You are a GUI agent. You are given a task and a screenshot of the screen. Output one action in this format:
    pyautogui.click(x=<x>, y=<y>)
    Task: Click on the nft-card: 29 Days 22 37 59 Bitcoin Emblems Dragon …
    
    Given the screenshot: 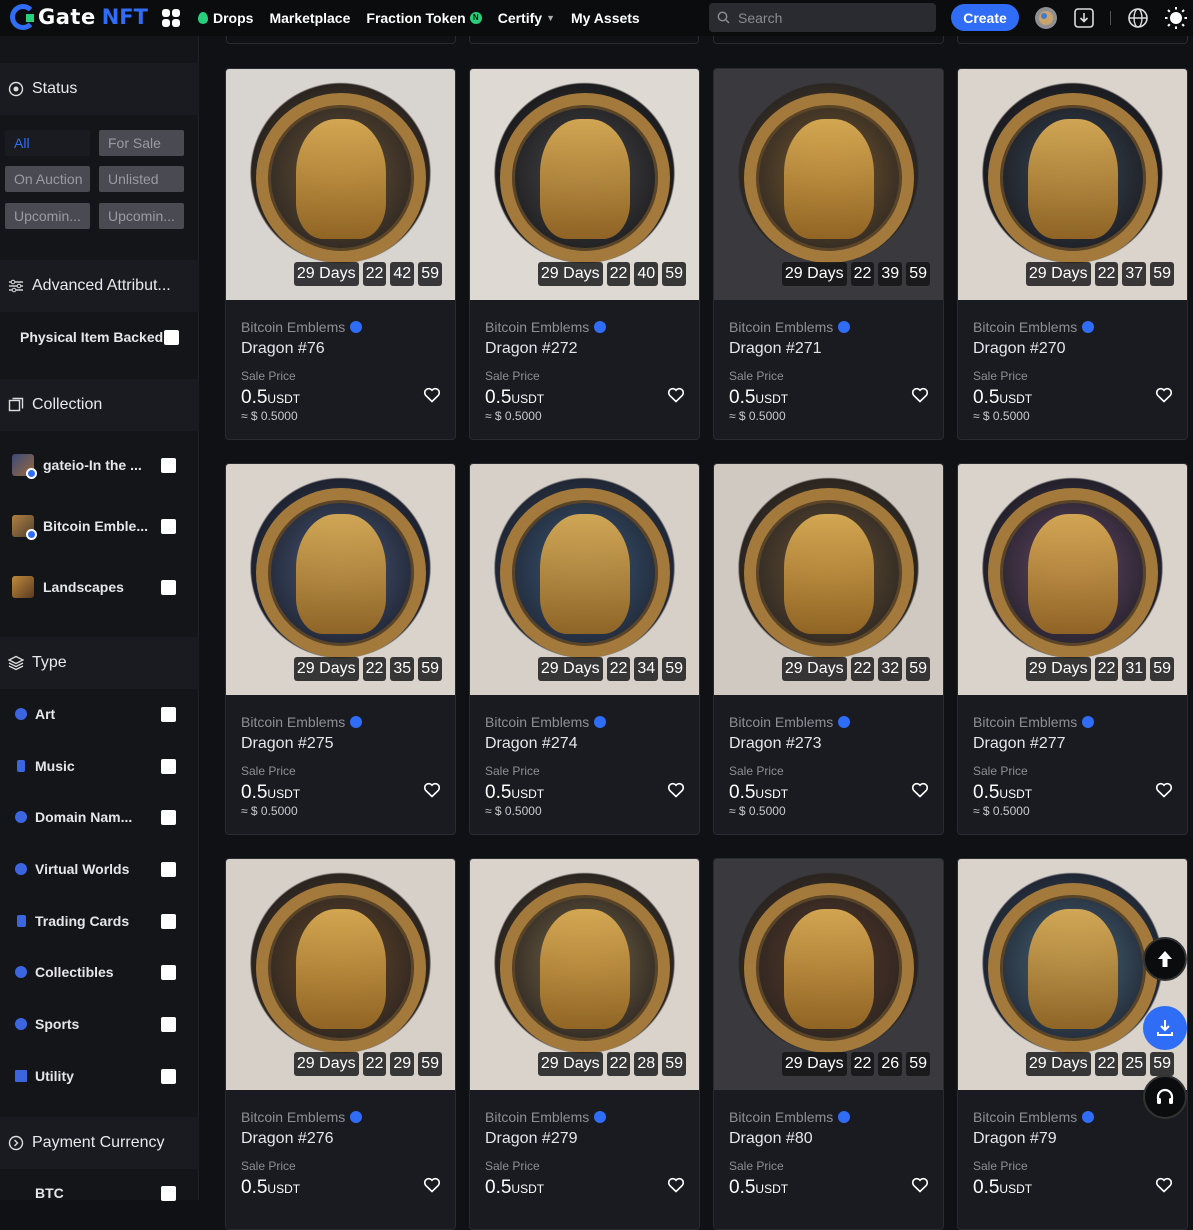 What is the action you would take?
    pyautogui.click(x=1072, y=254)
    